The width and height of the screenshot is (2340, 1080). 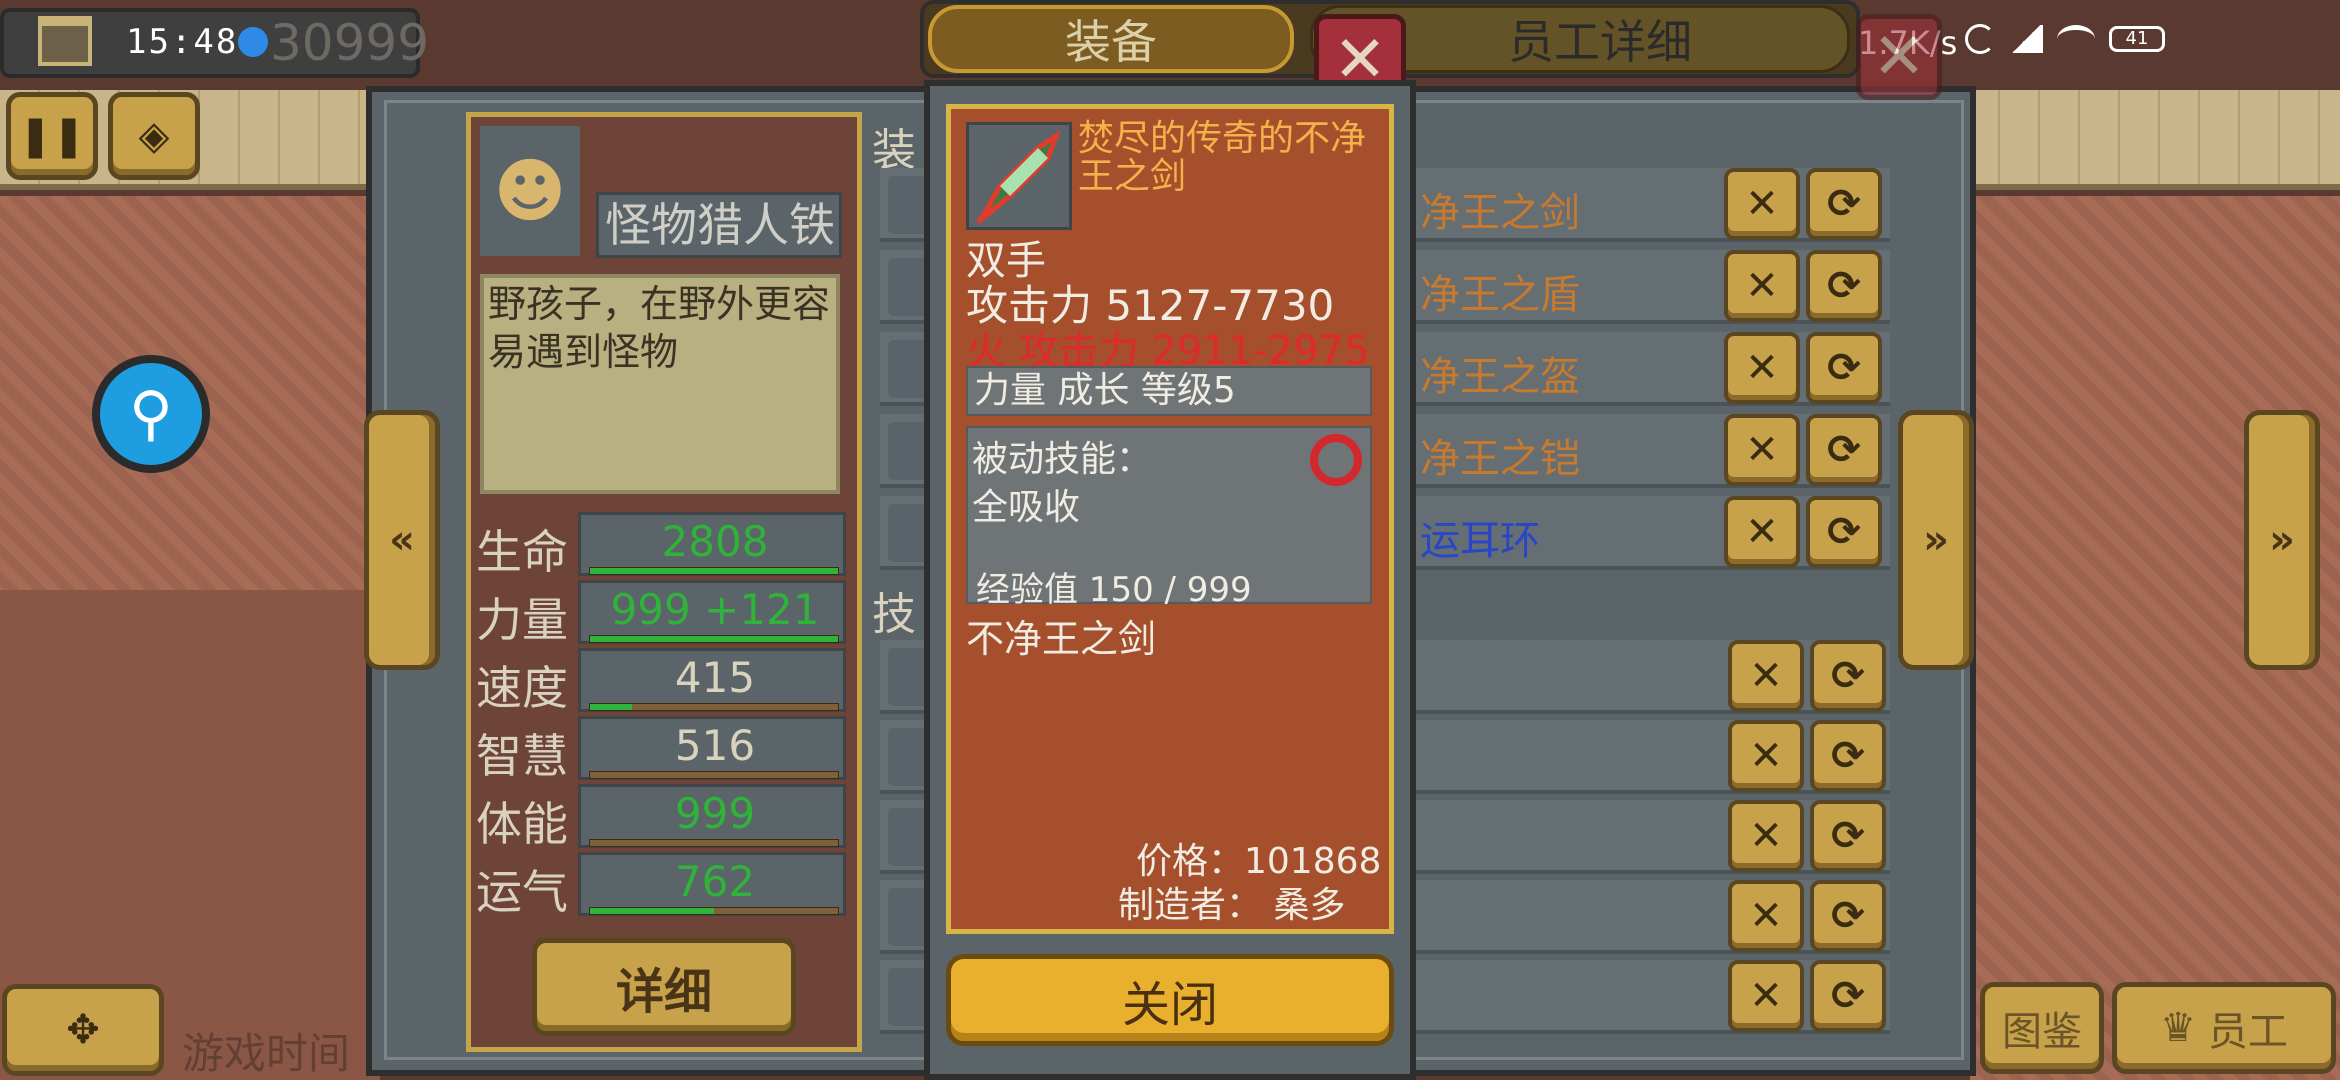 I want to click on staff-button: ♛ 员工, so click(x=2224, y=1028).